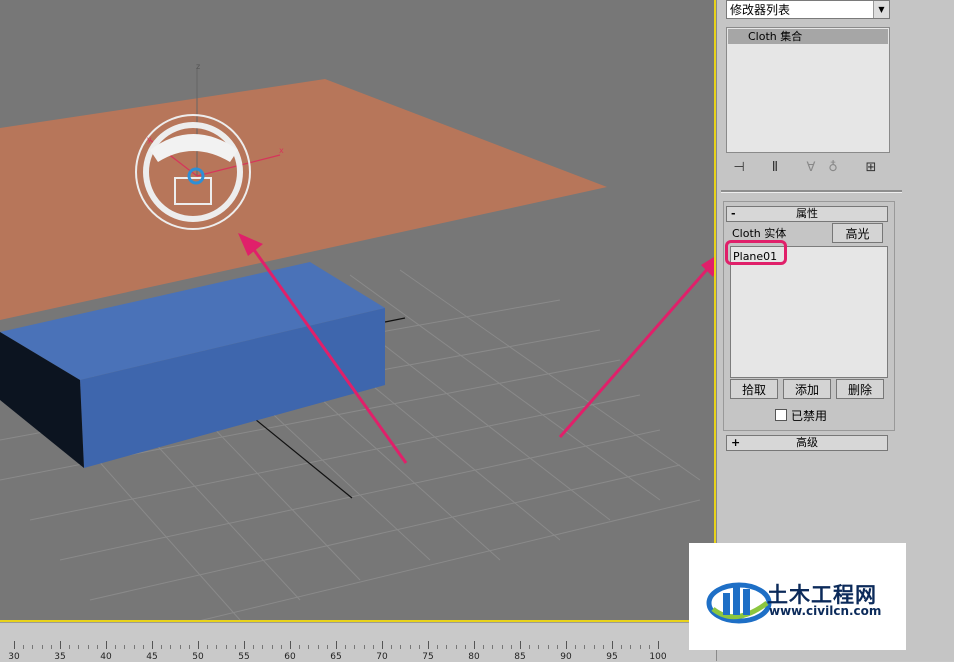 This screenshot has height=662, width=954. Describe the element at coordinates (635, 351) in the screenshot. I see `annotation-arrow` at that location.